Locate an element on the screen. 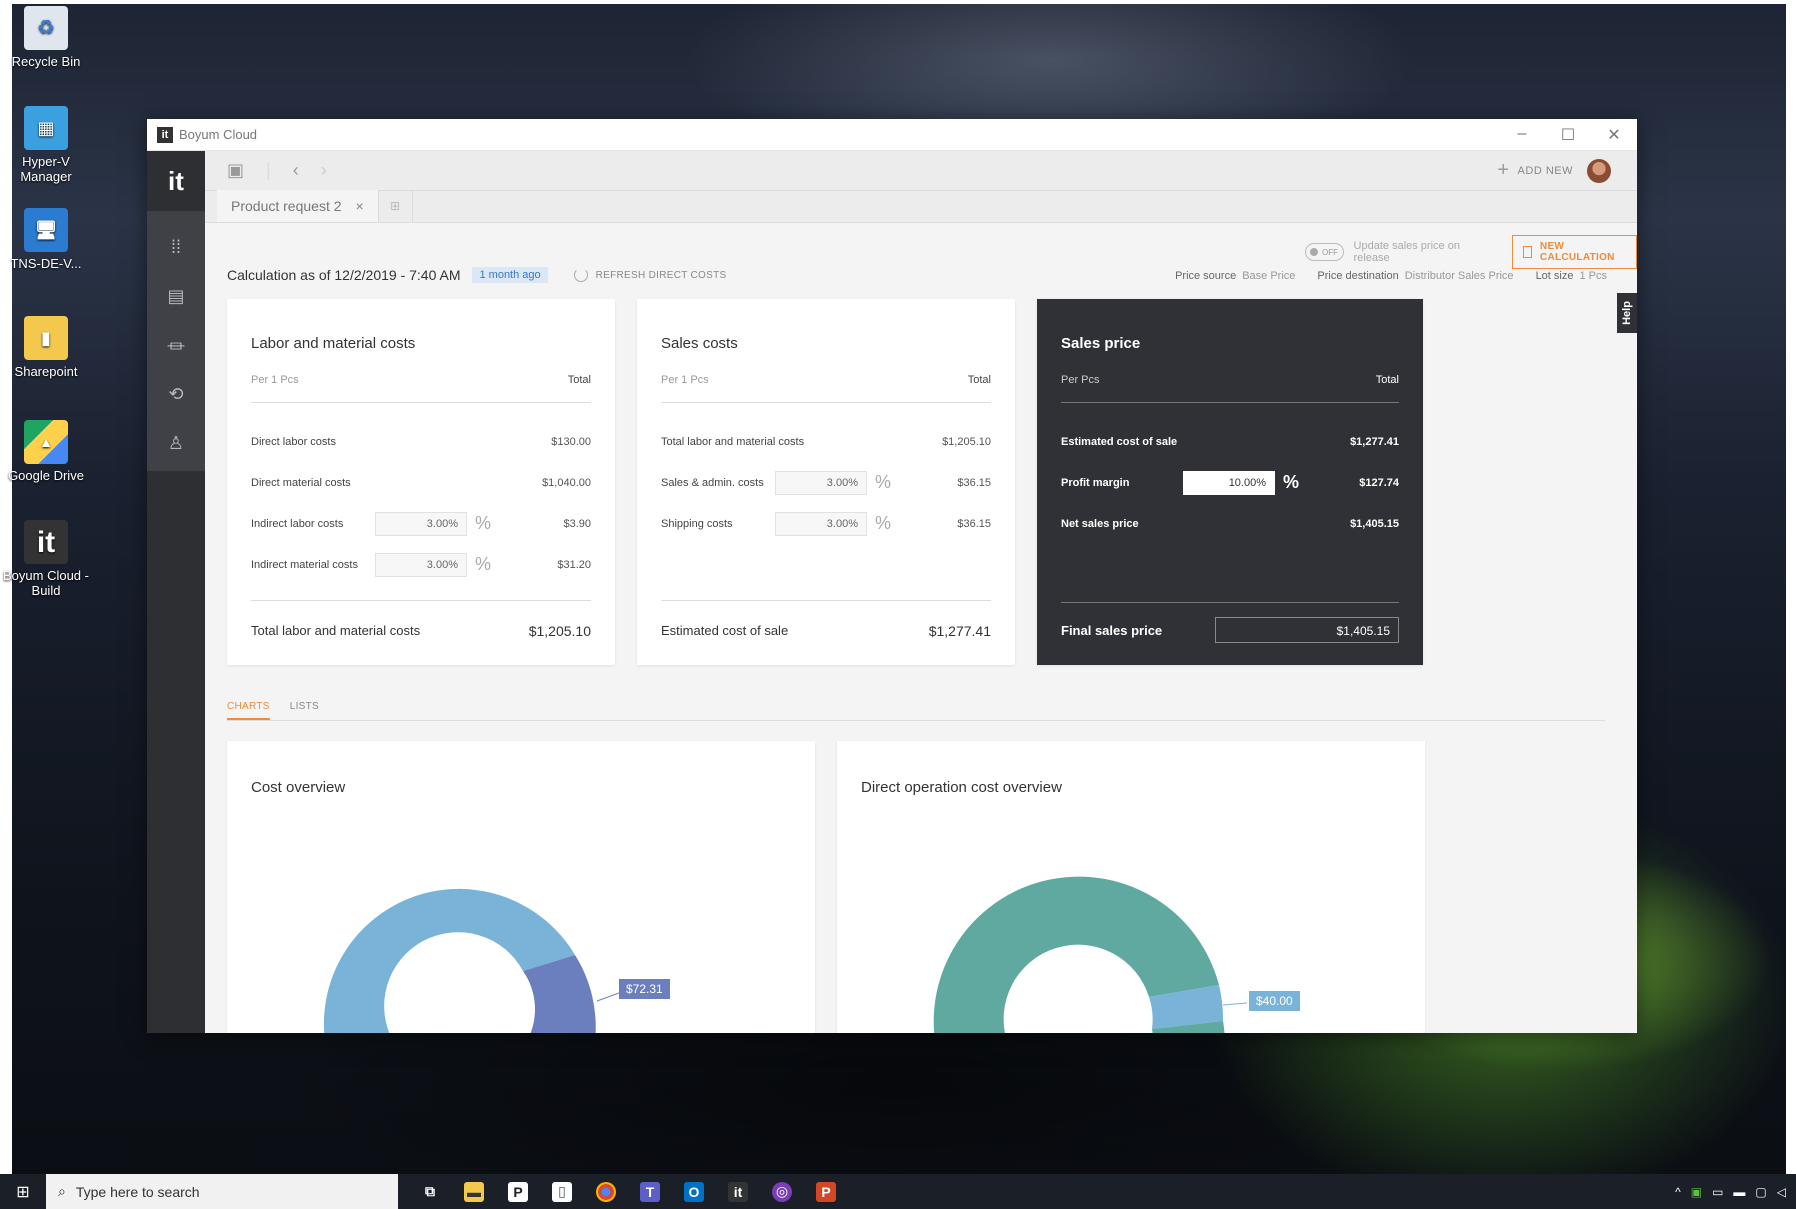 The image size is (1796, 1209). chart-icon: ⏛ is located at coordinates (176, 345).